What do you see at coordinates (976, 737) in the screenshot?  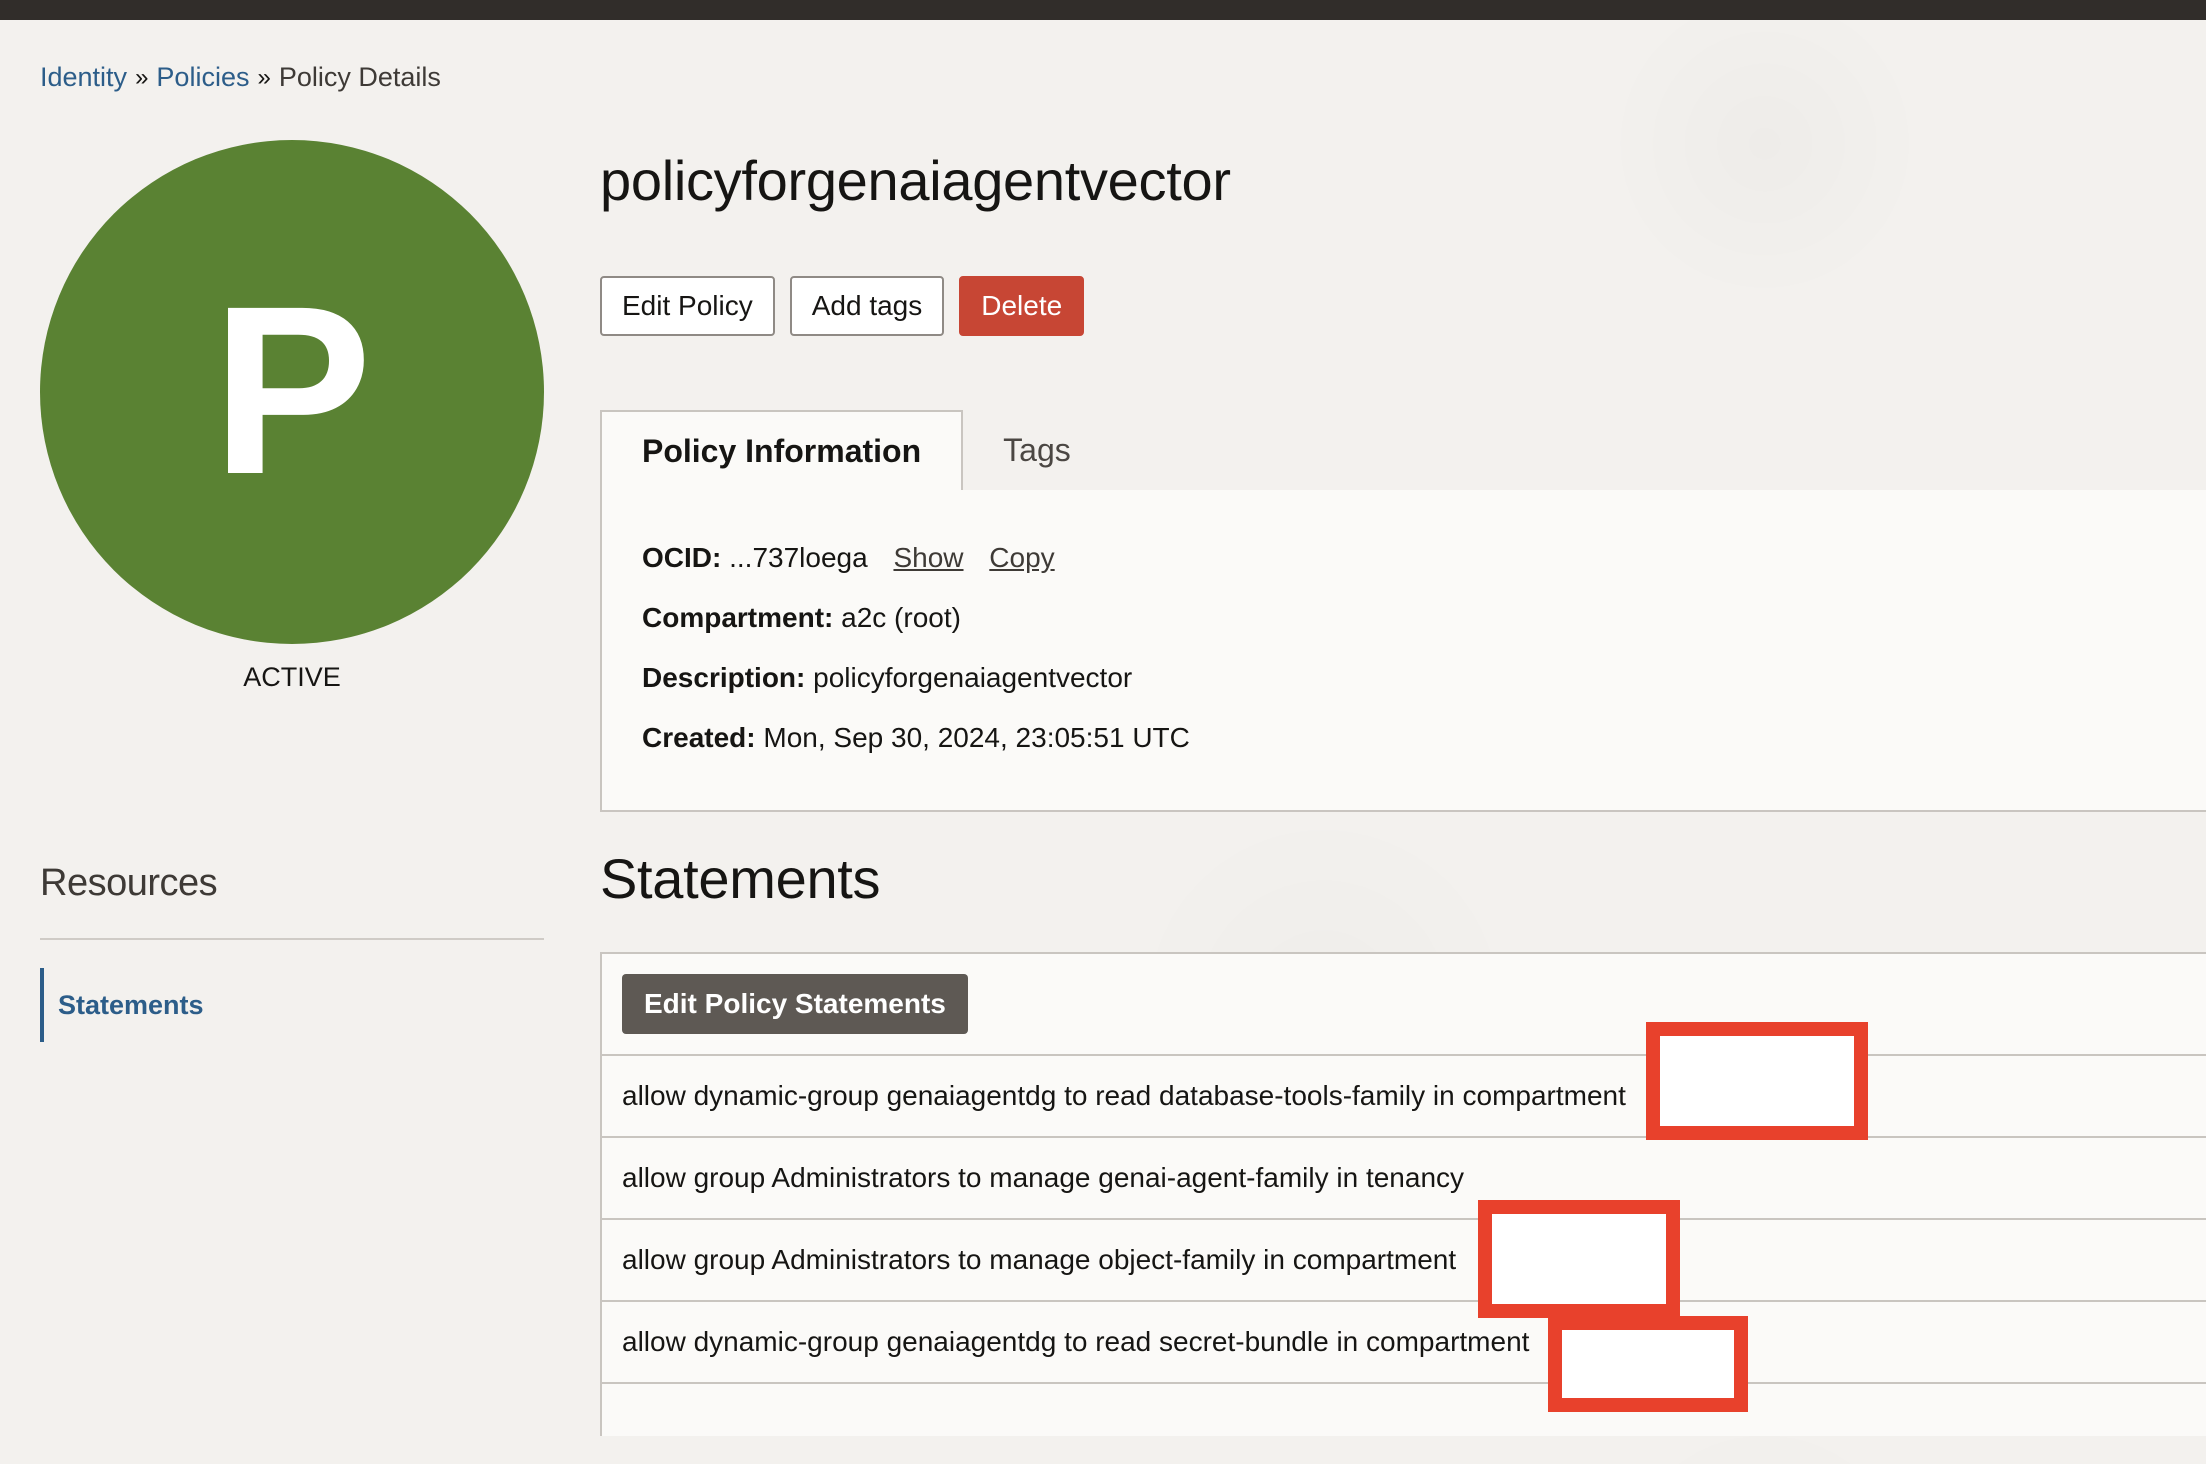 I see `created-value: Mon, Sep 30, 2024, 23:05:51 UTC` at bounding box center [976, 737].